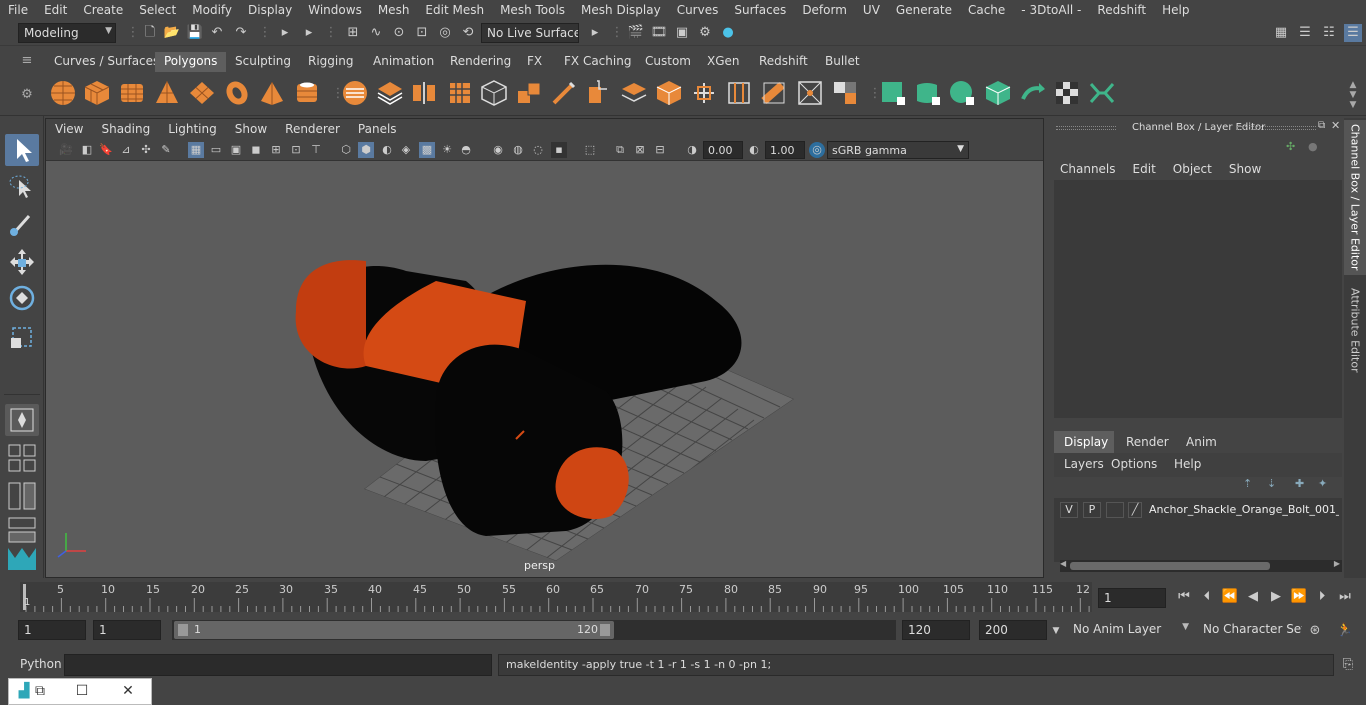 The height and width of the screenshot is (705, 1366). What do you see at coordinates (195, 33) in the screenshot?
I see `save-scene-icon: 💾` at bounding box center [195, 33].